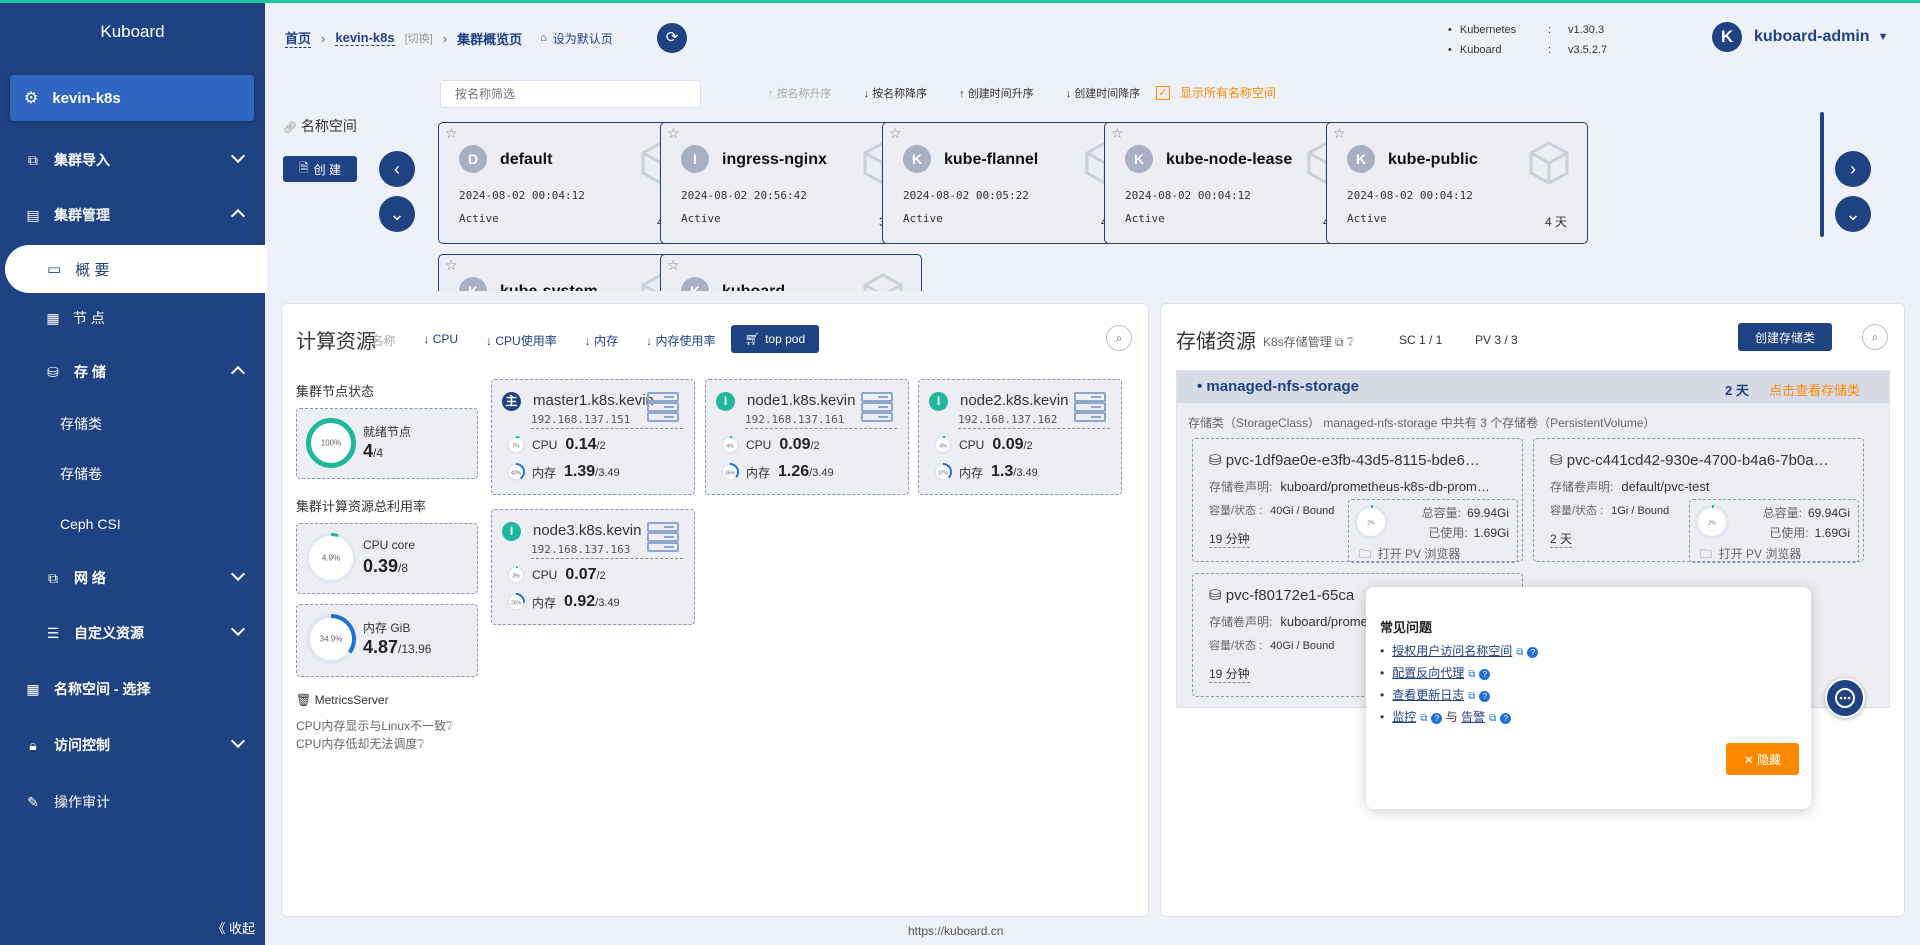 This screenshot has height=945, width=1920. What do you see at coordinates (419, 38) in the screenshot?
I see `switch-cluster-link: [切换]` at bounding box center [419, 38].